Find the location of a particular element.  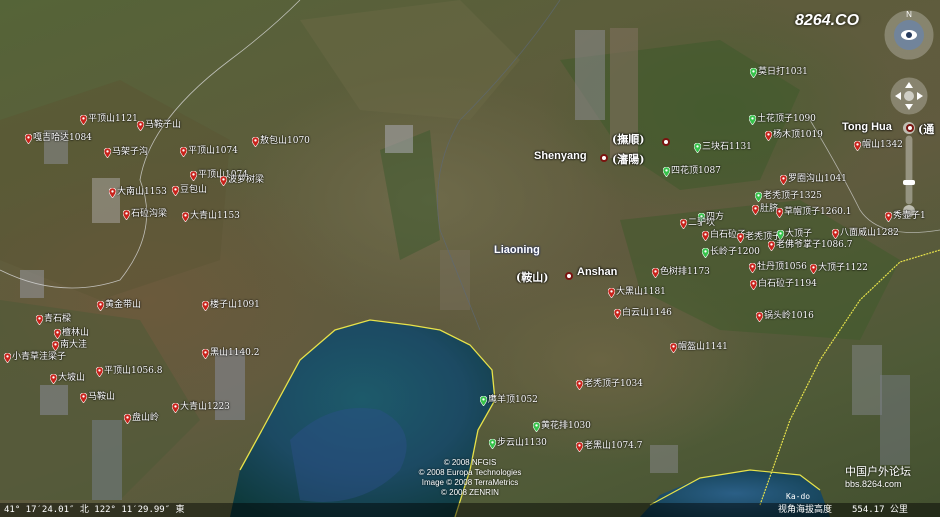

pan-control-icon is located at coordinates (909, 96).